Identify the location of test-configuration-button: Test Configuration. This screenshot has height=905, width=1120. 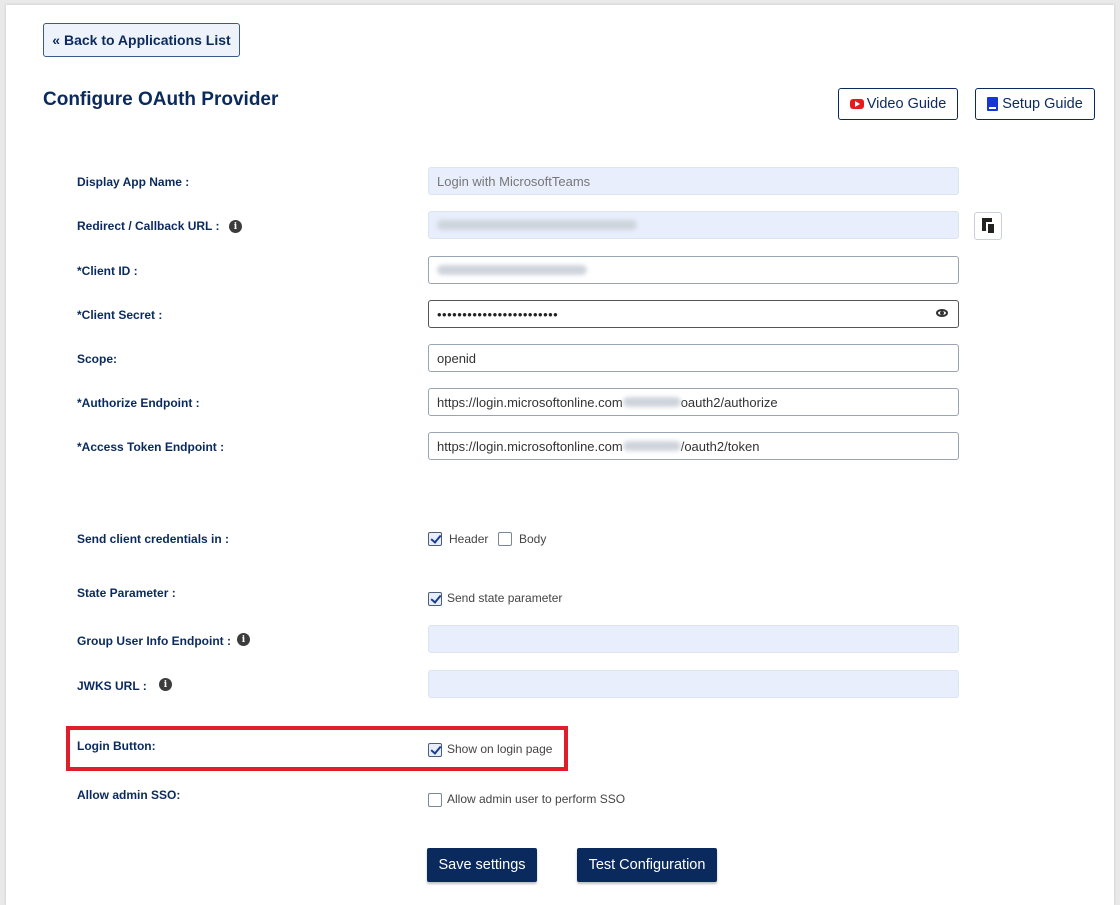
(647, 865).